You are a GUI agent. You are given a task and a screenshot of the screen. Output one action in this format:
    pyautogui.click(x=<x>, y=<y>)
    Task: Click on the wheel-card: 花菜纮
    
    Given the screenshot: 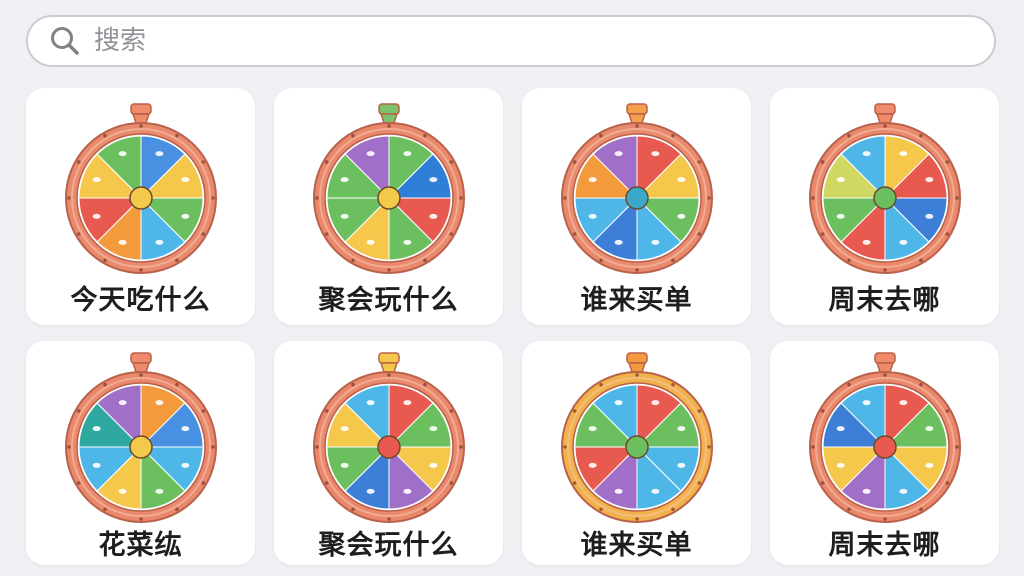 What is the action you would take?
    pyautogui.click(x=140, y=453)
    